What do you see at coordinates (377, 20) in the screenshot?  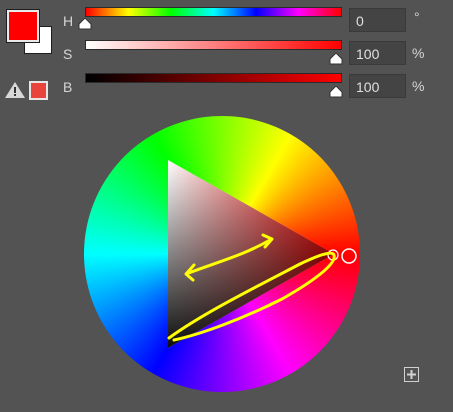 I see `hue-input: 0` at bounding box center [377, 20].